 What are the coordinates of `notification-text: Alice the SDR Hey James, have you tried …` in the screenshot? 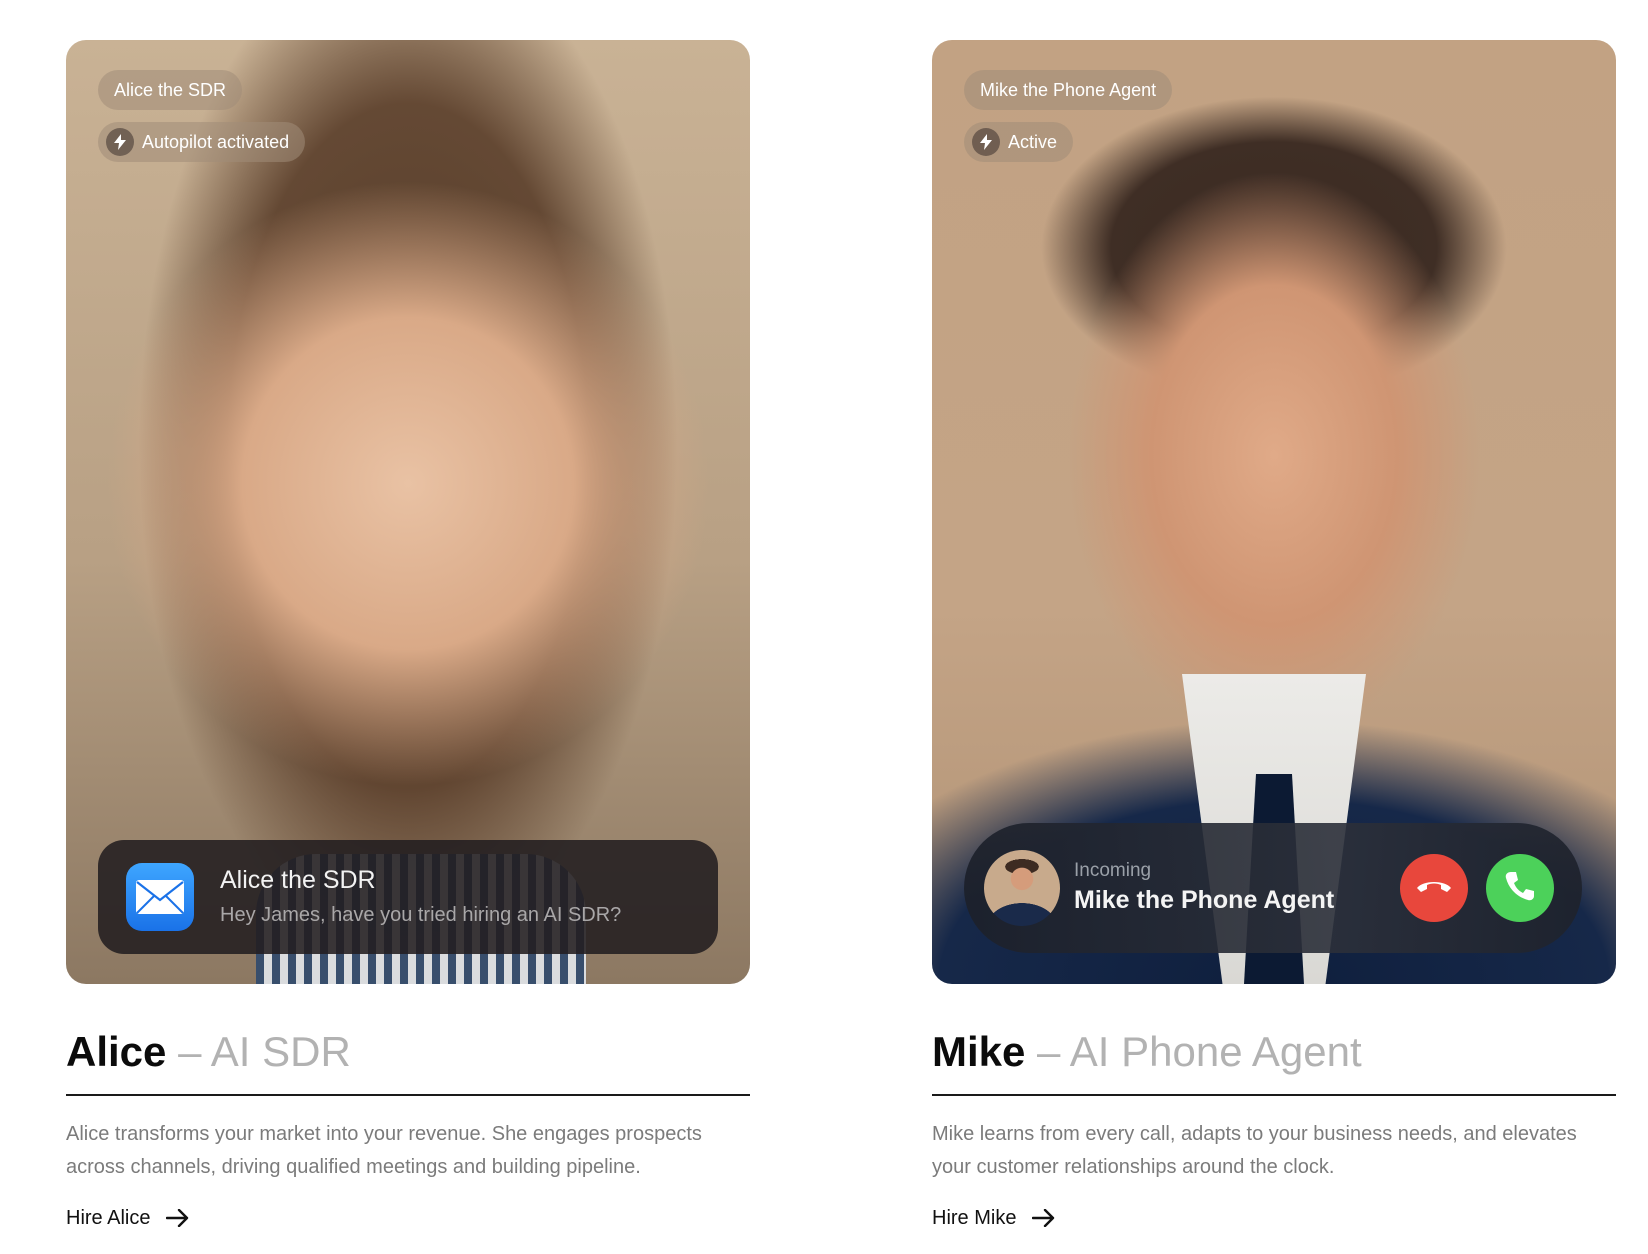 It's located at (420, 897).